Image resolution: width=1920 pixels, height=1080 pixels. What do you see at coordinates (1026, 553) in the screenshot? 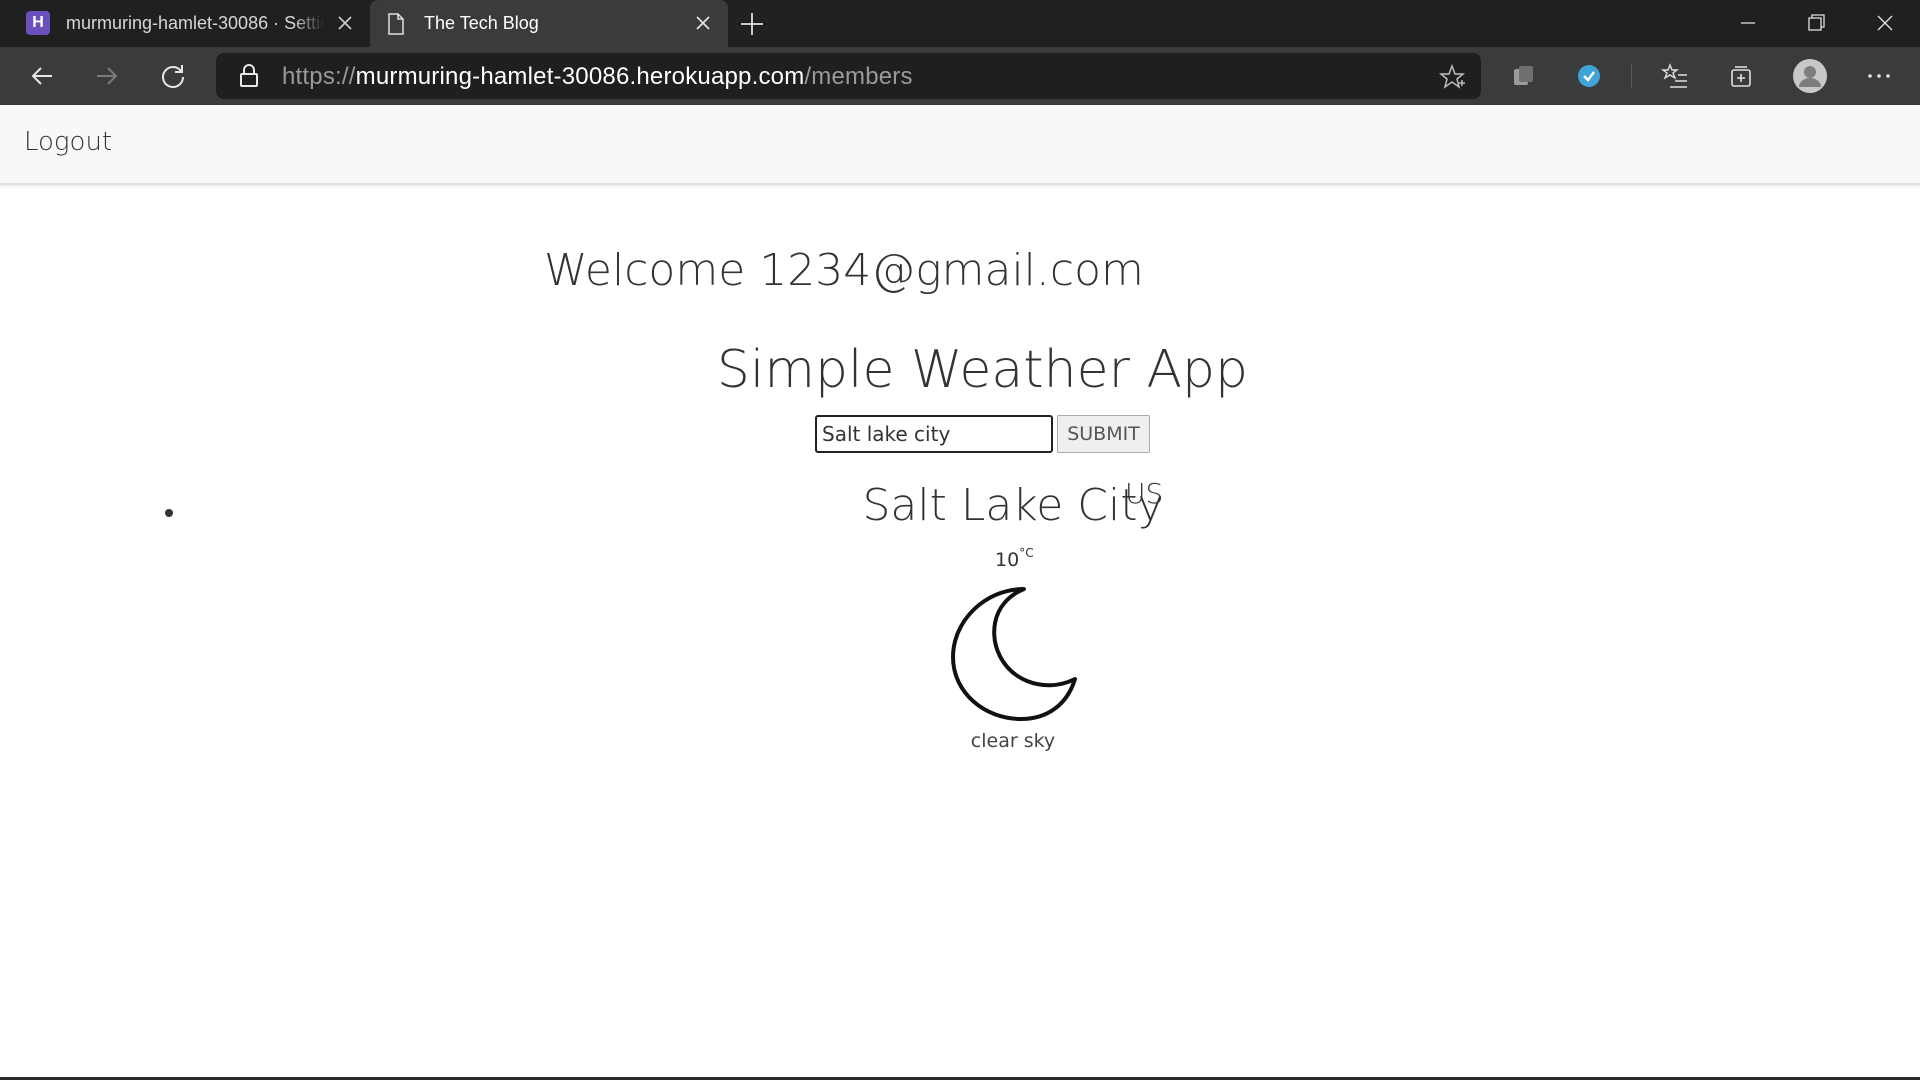
I see `temperature-unit: °C` at bounding box center [1026, 553].